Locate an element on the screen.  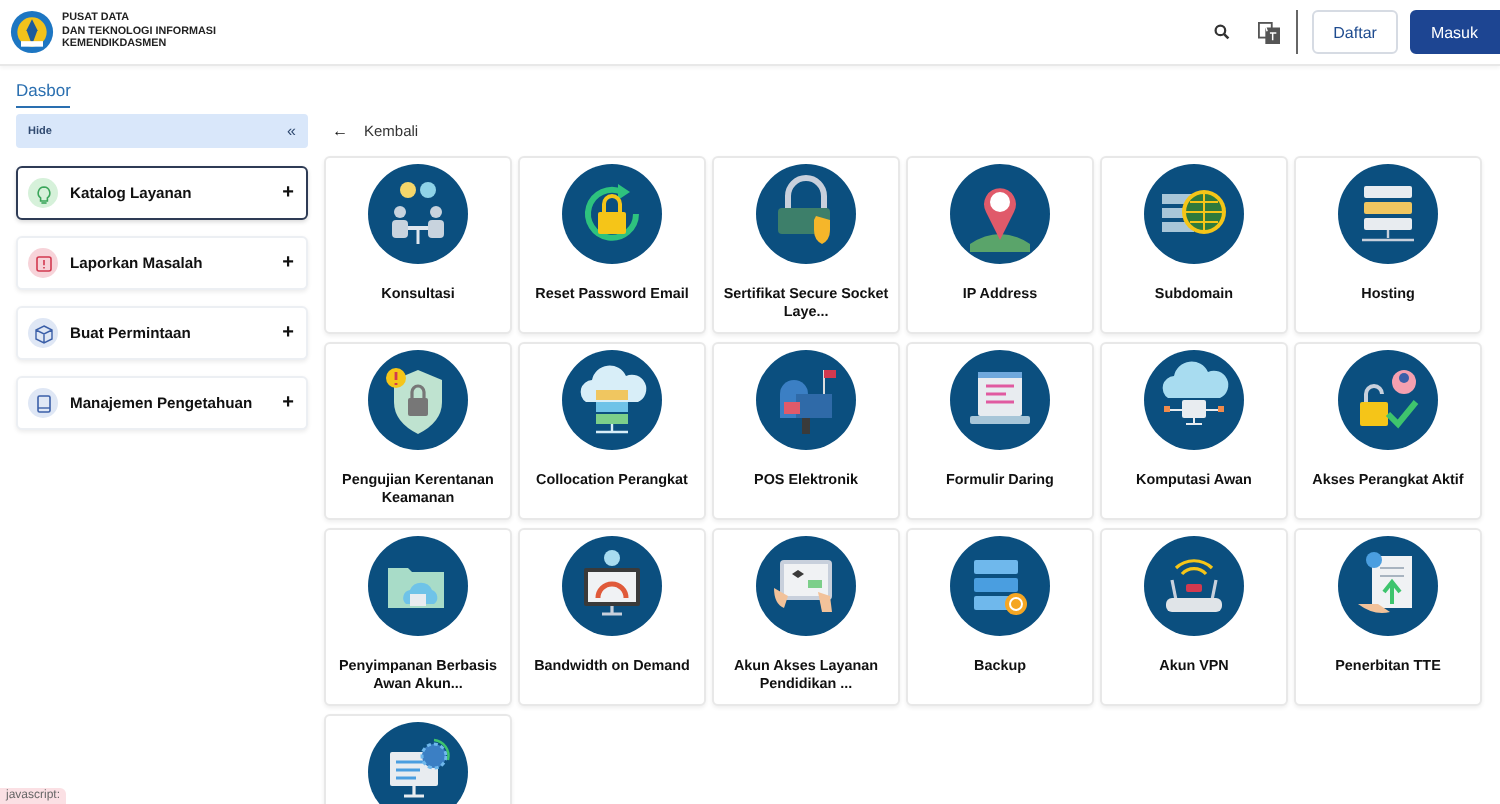
laptop-form-icon is located at coordinates (1000, 400).